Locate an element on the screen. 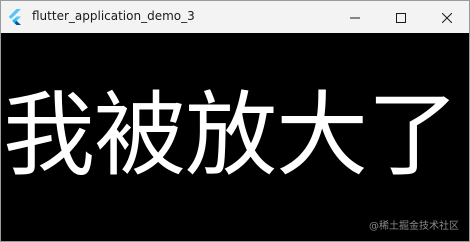 The height and width of the screenshot is (242, 470). minimize-icon is located at coordinates (355, 17).